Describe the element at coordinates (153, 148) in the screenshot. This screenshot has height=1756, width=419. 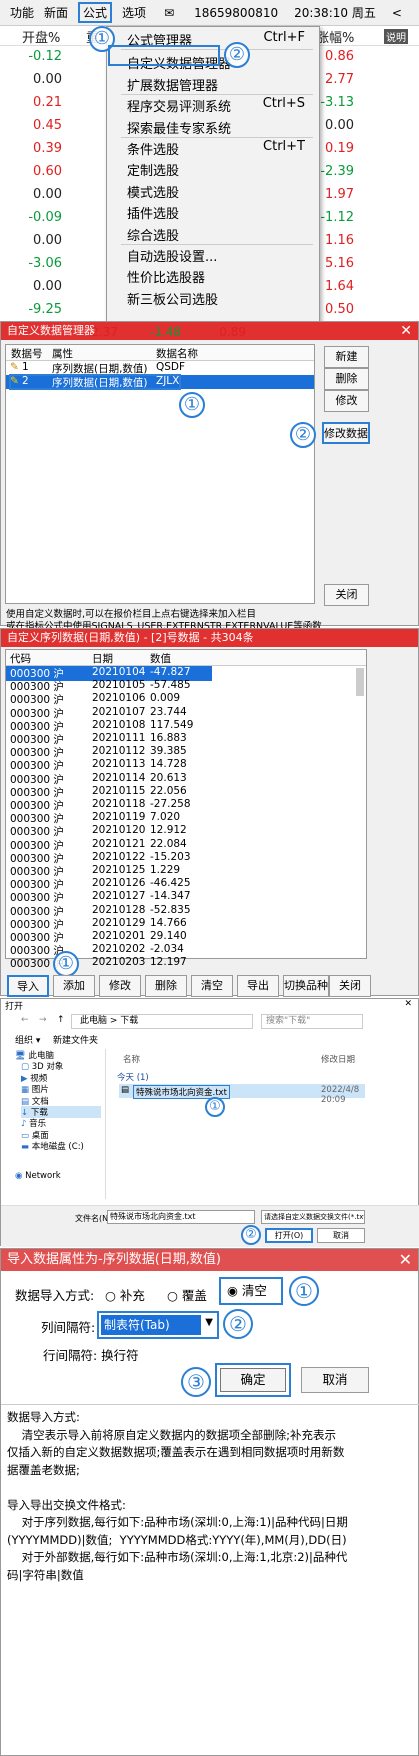
I see `menu-item: 条件选股` at that location.